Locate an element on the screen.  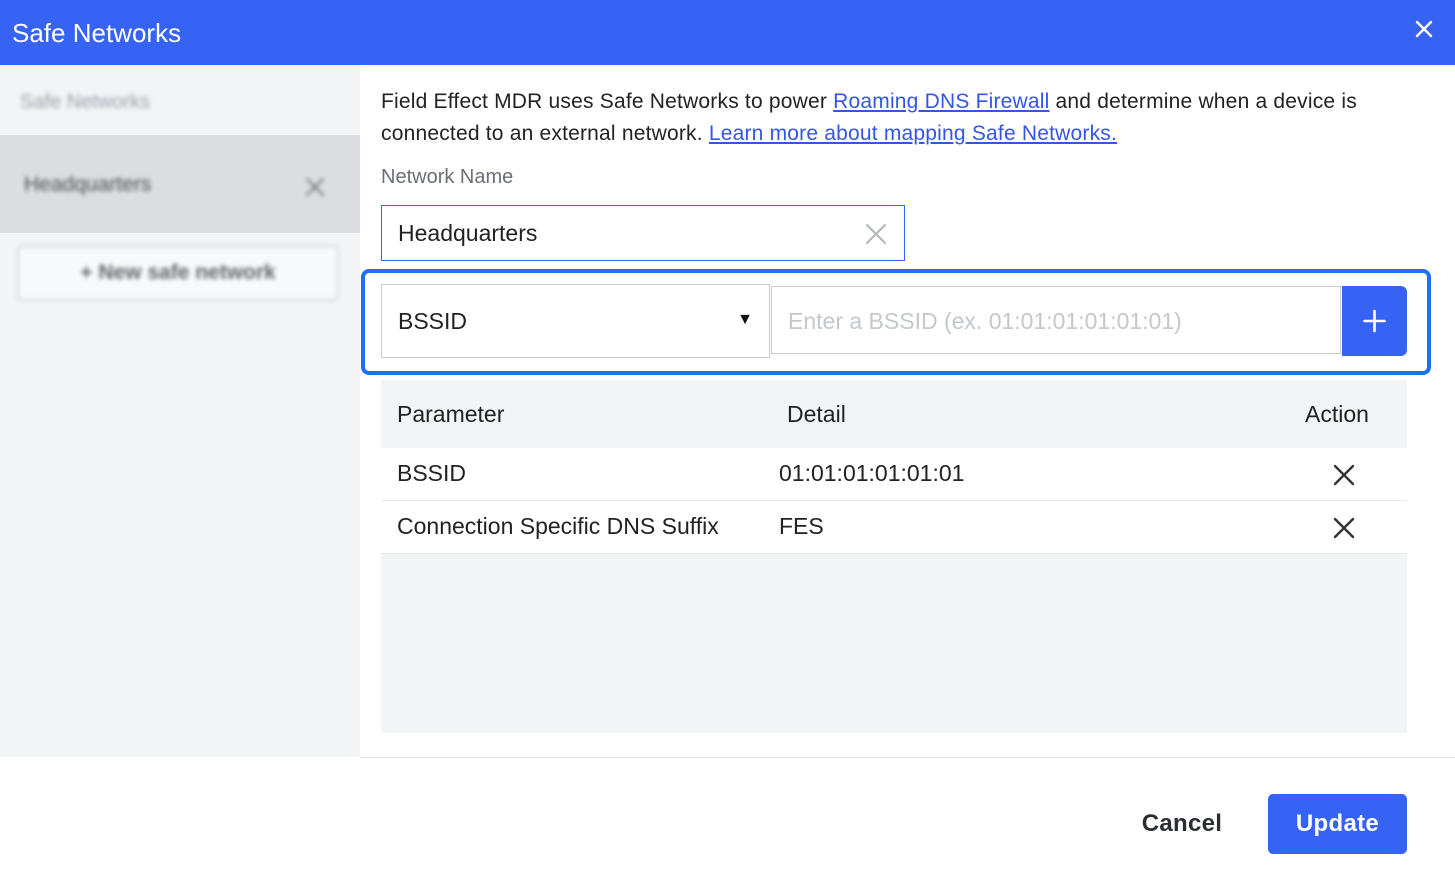
dialog-title: Safe Networks is located at coordinates (97, 33).